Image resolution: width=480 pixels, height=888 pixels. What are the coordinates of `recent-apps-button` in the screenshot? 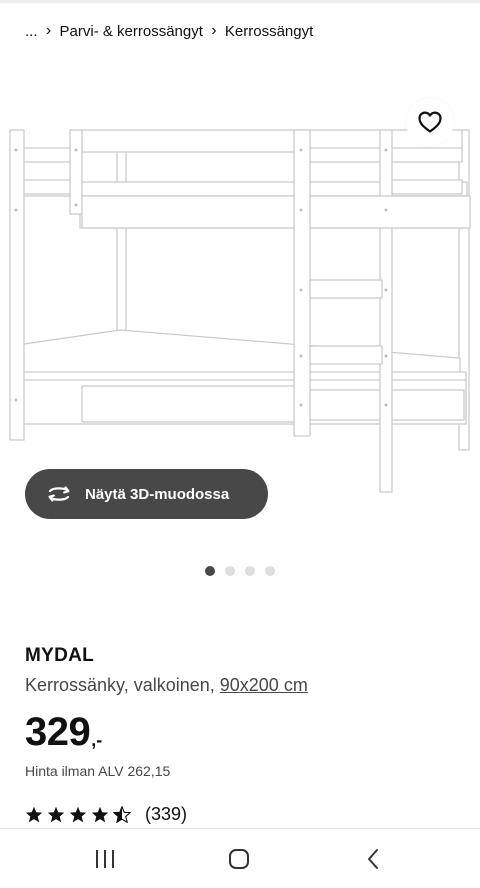 It's located at (105, 858).